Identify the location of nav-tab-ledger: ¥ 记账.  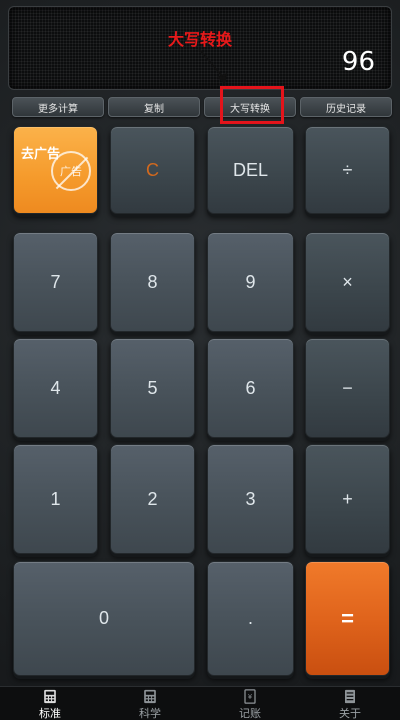
(250, 704).